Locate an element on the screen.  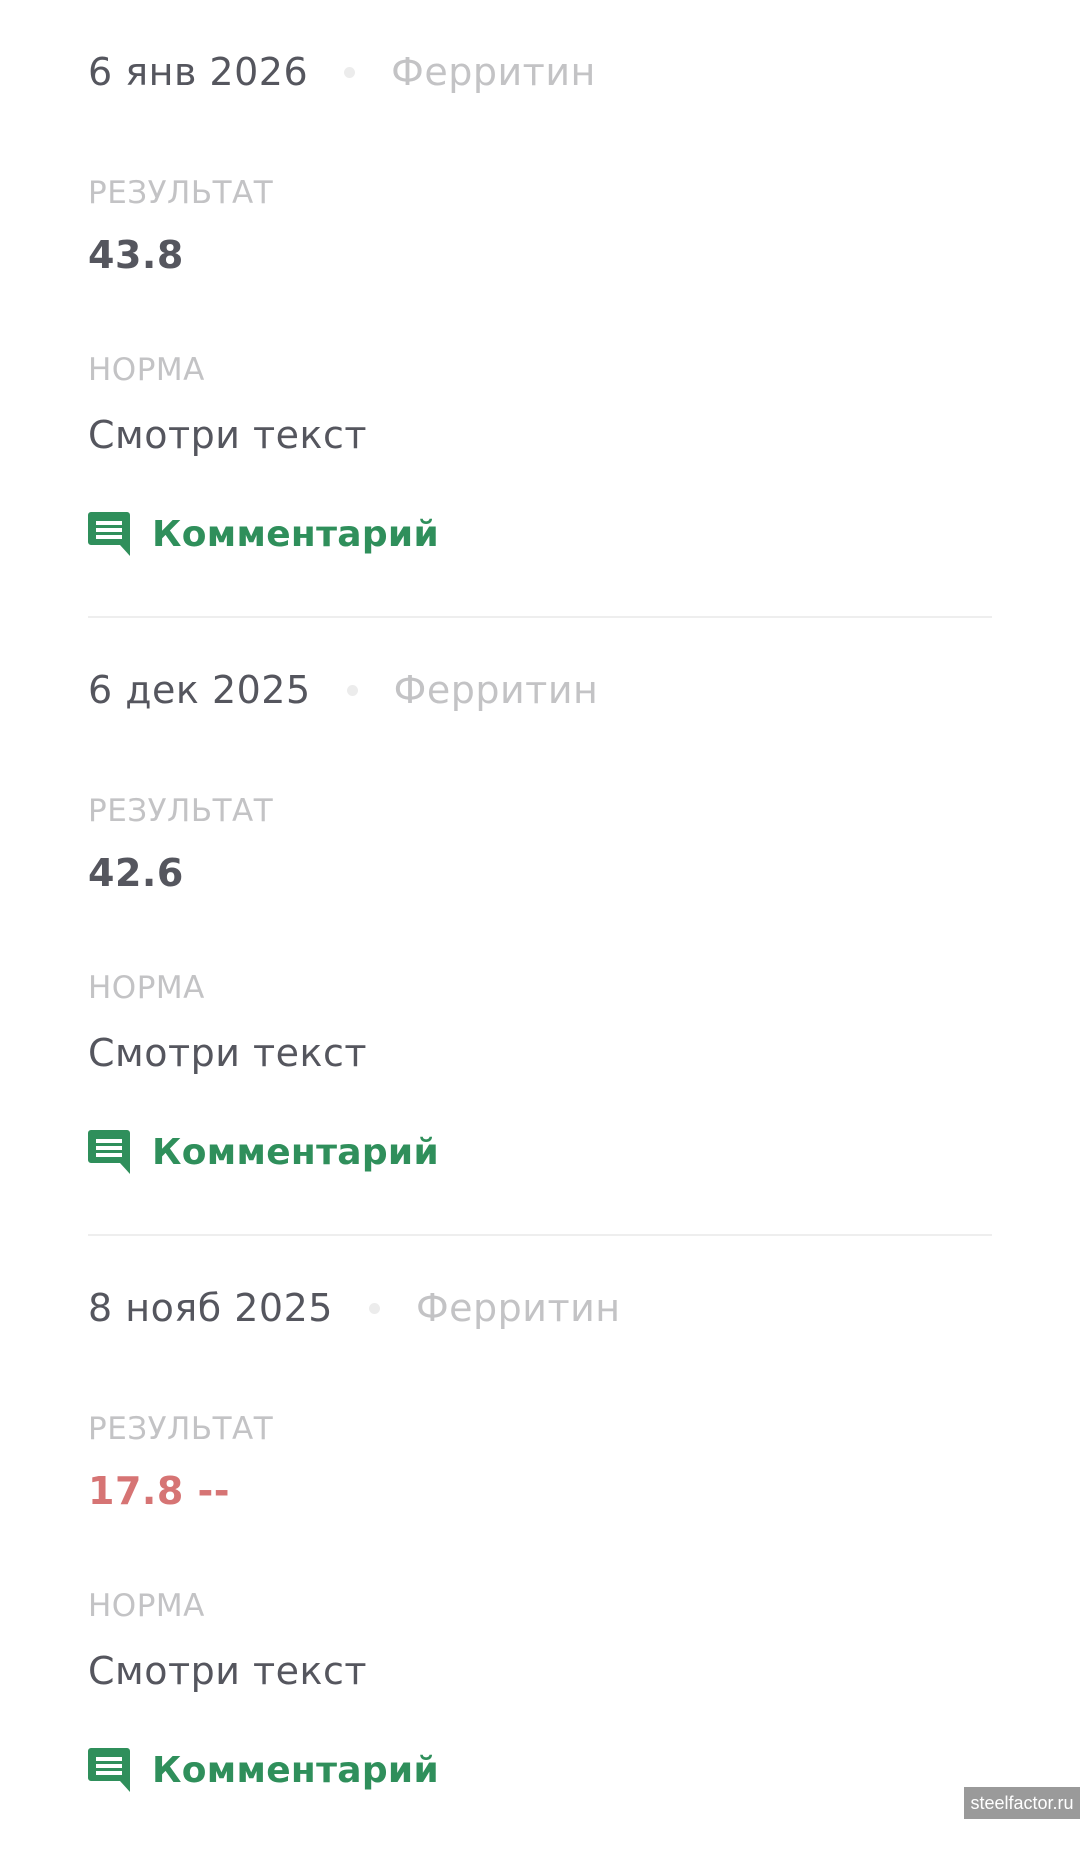
result-value: 43.8 is located at coordinates (136, 255).